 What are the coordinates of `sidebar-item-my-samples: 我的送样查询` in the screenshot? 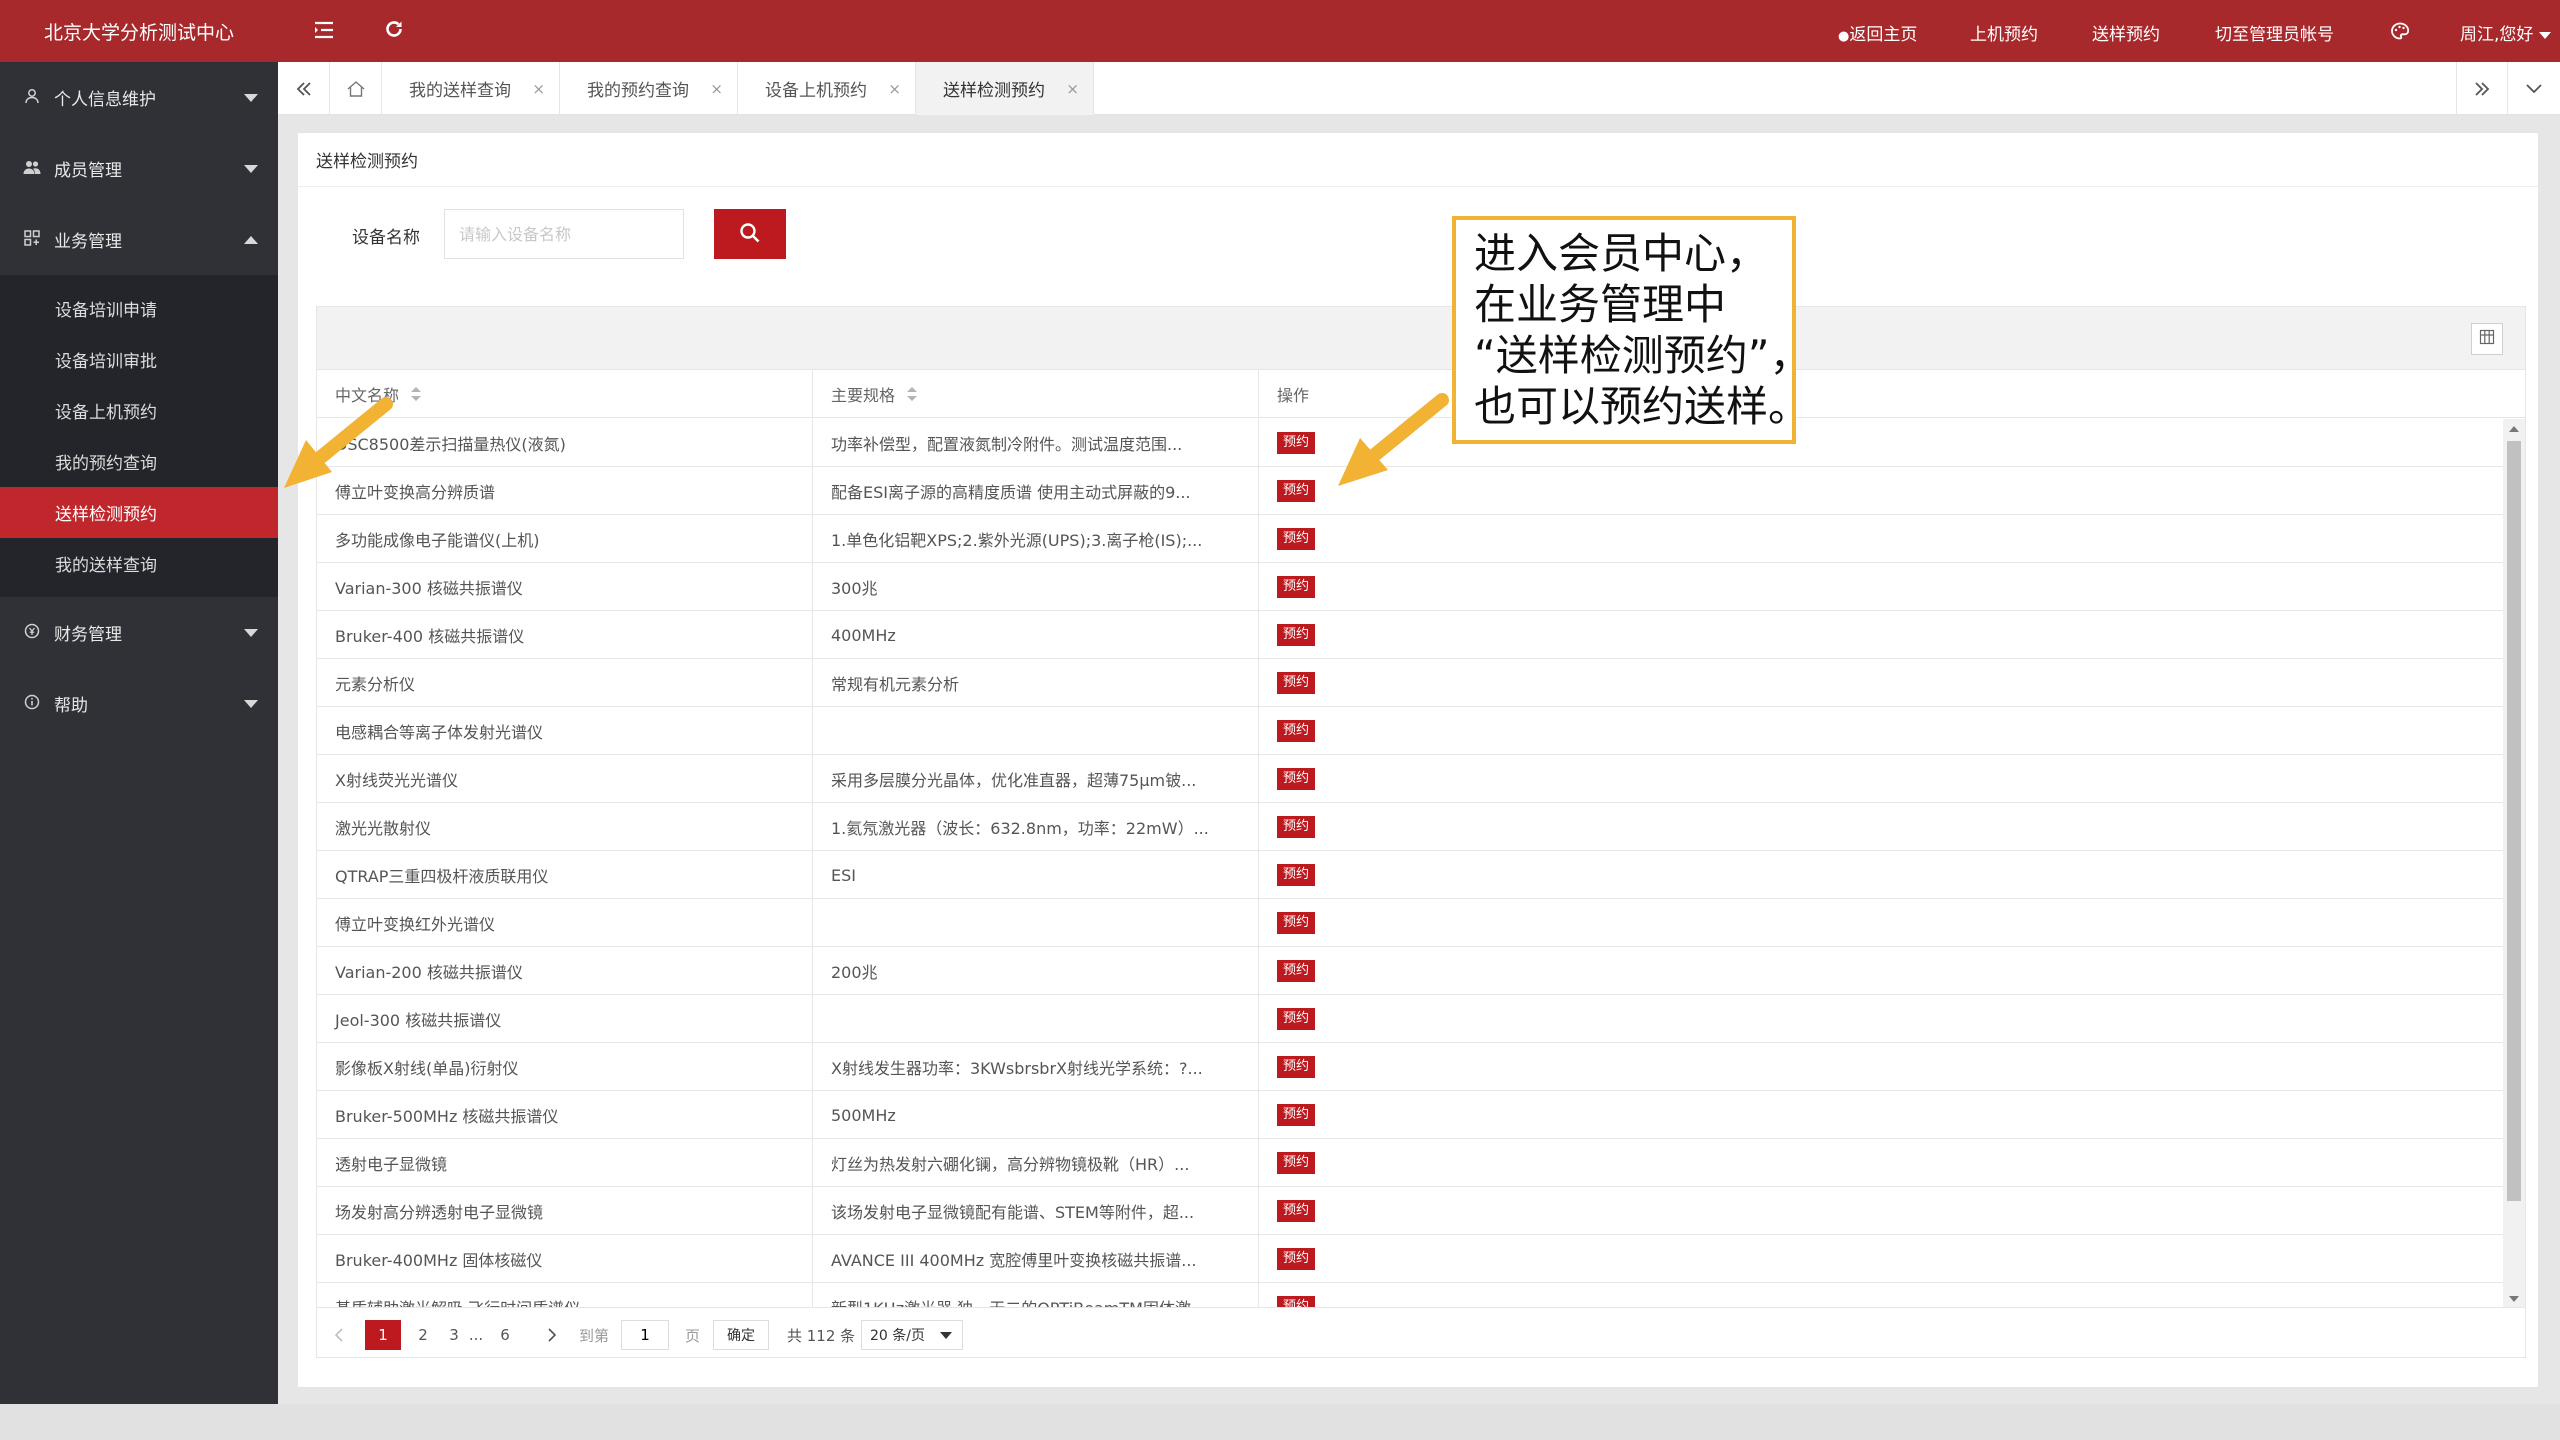 It's located at (139, 563).